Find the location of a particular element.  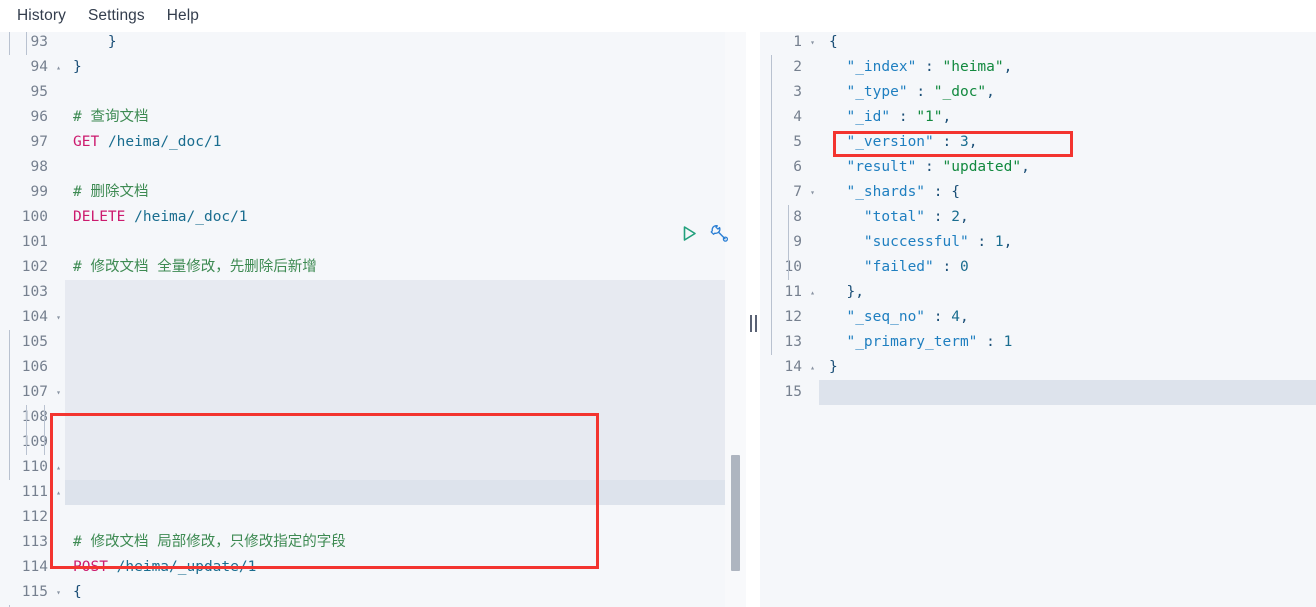

line-content: "_index" : "heima", is located at coordinates (1043, 67).